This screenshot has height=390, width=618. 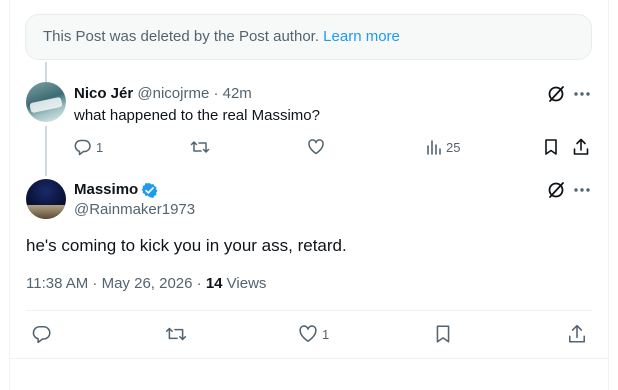 What do you see at coordinates (46, 72) in the screenshot?
I see `thread-connector-top` at bounding box center [46, 72].